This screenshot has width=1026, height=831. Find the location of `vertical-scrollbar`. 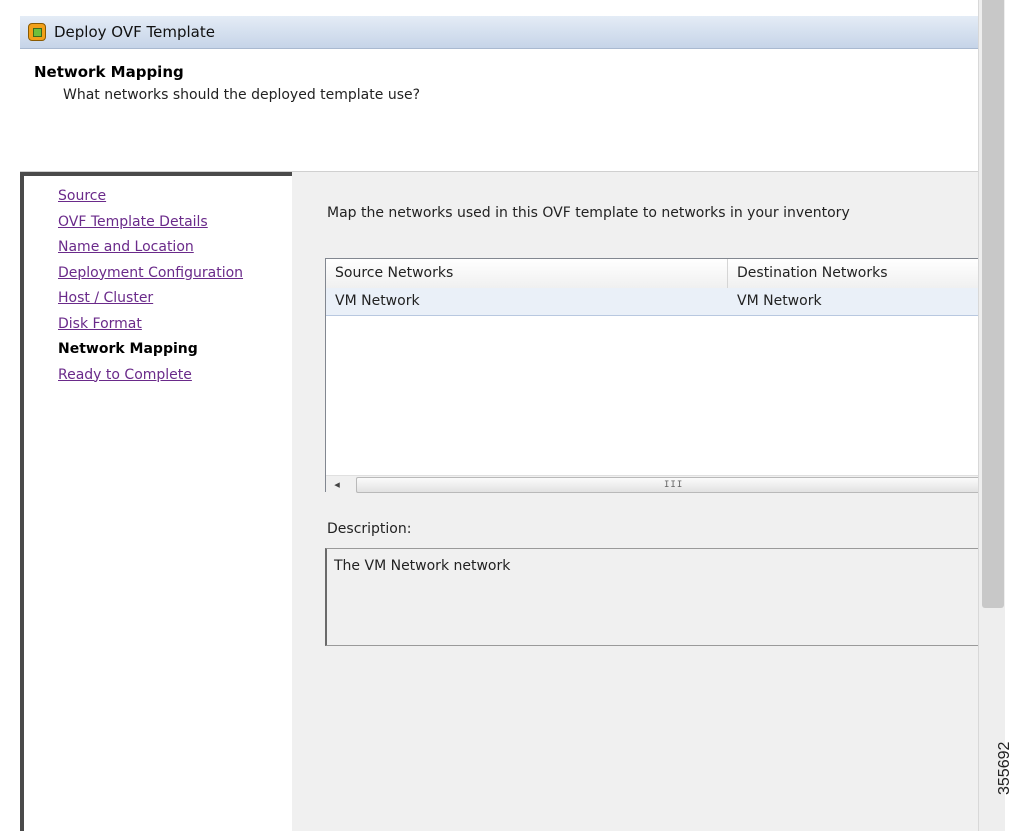

vertical-scrollbar is located at coordinates (991, 415).